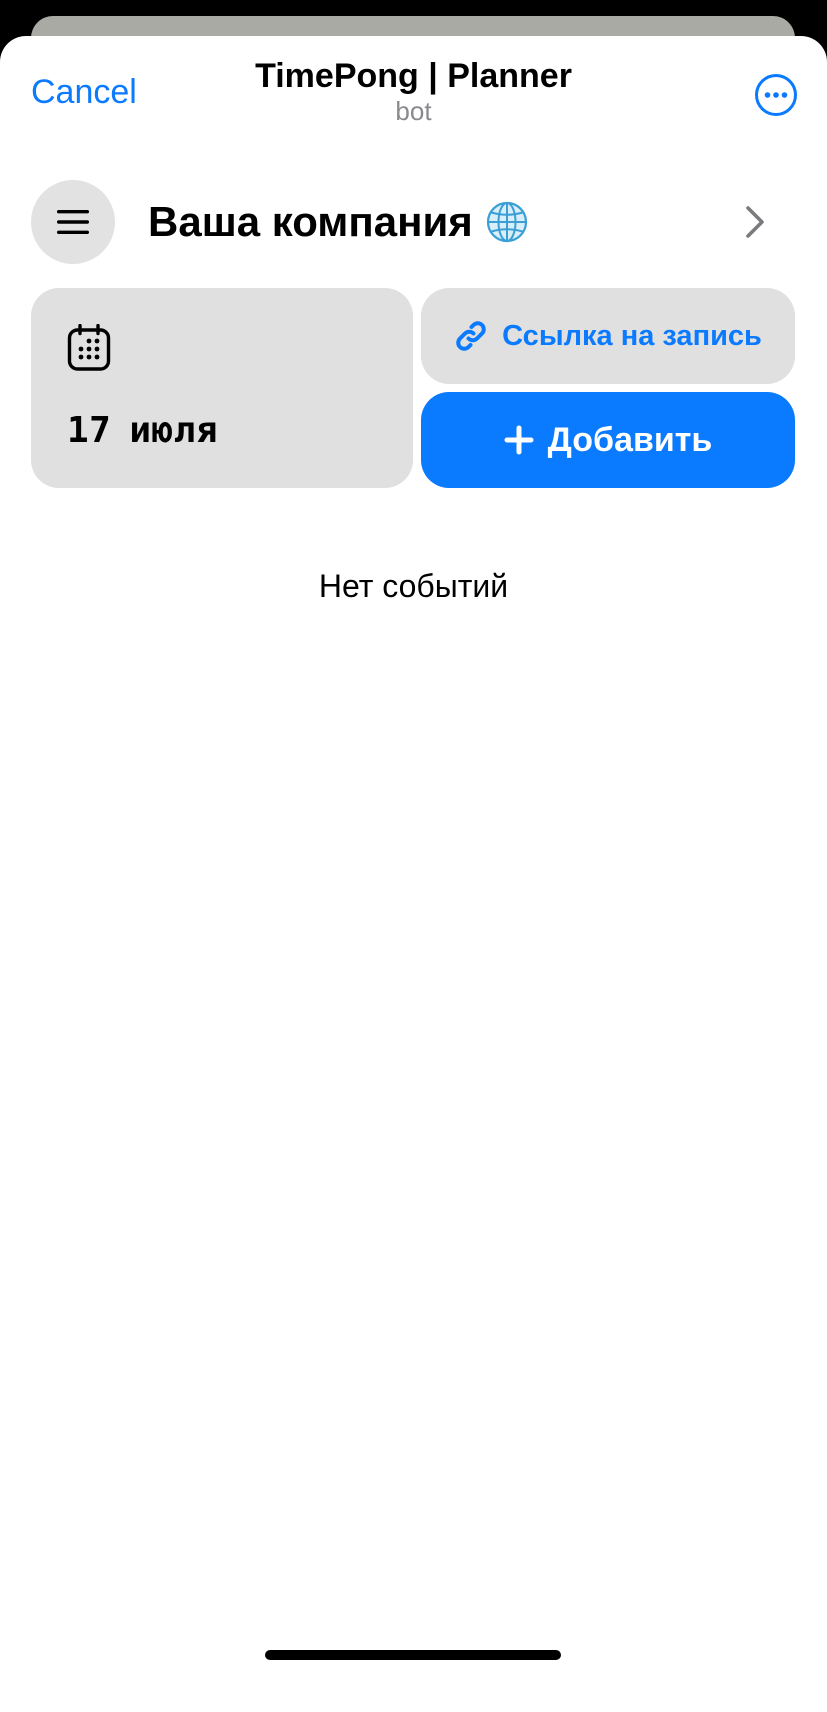 The image size is (827, 1712). What do you see at coordinates (632, 335) in the screenshot?
I see `booking-link-label: Ссылка на запись` at bounding box center [632, 335].